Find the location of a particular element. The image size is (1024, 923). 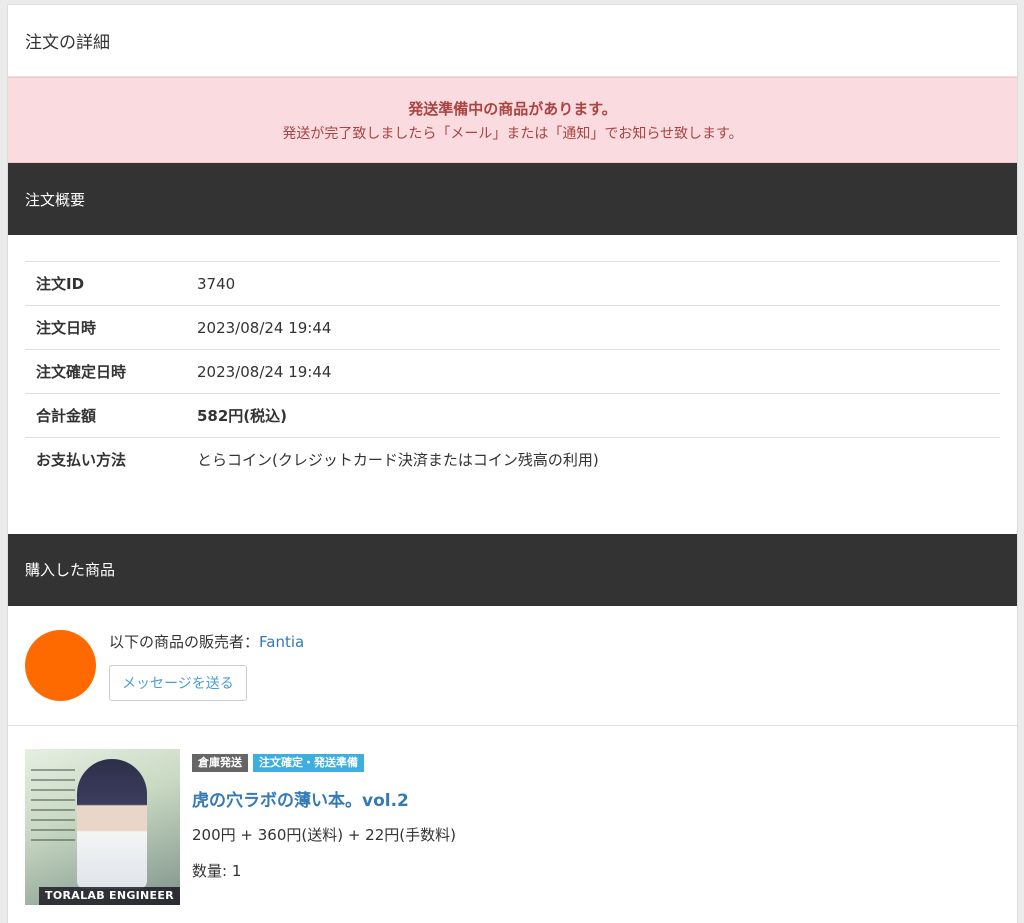

cover-illustration is located at coordinates (112, 823).